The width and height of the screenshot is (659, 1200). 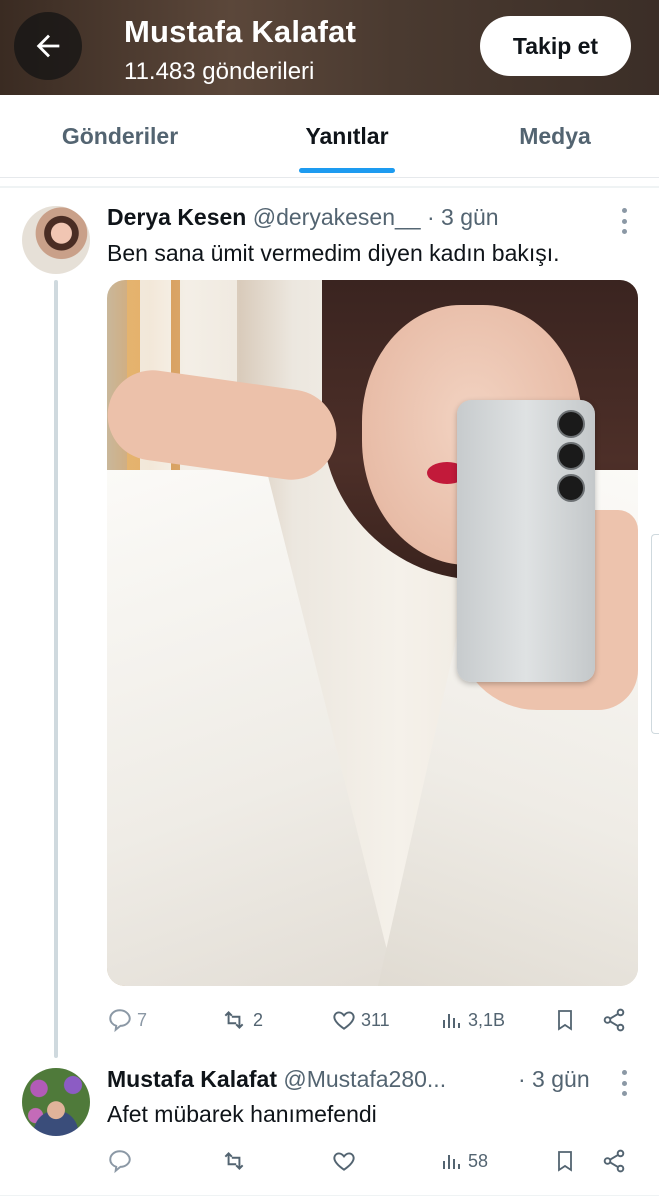 I want to click on tweet-time-wrap: · 3 gün, so click(x=554, y=1079).